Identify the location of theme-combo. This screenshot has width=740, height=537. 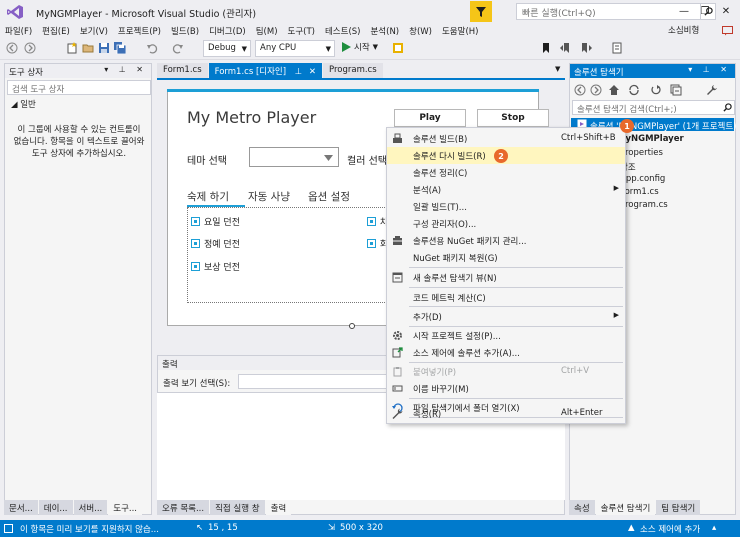
(294, 157).